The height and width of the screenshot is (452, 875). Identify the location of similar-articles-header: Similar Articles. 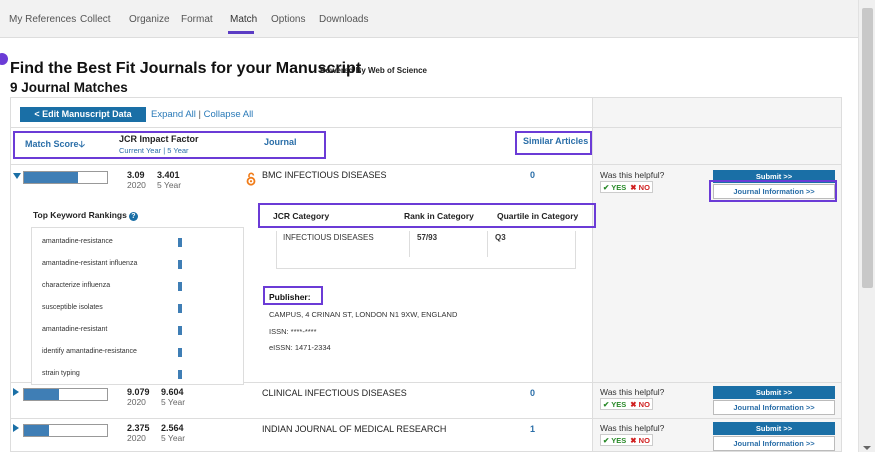
(555, 141).